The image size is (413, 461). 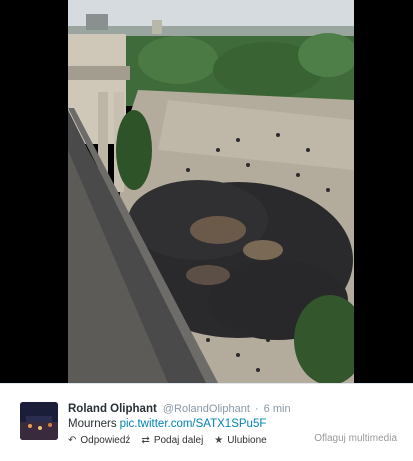 What do you see at coordinates (206, 409) in the screenshot?
I see `author-handle: @RolandOliphant` at bounding box center [206, 409].